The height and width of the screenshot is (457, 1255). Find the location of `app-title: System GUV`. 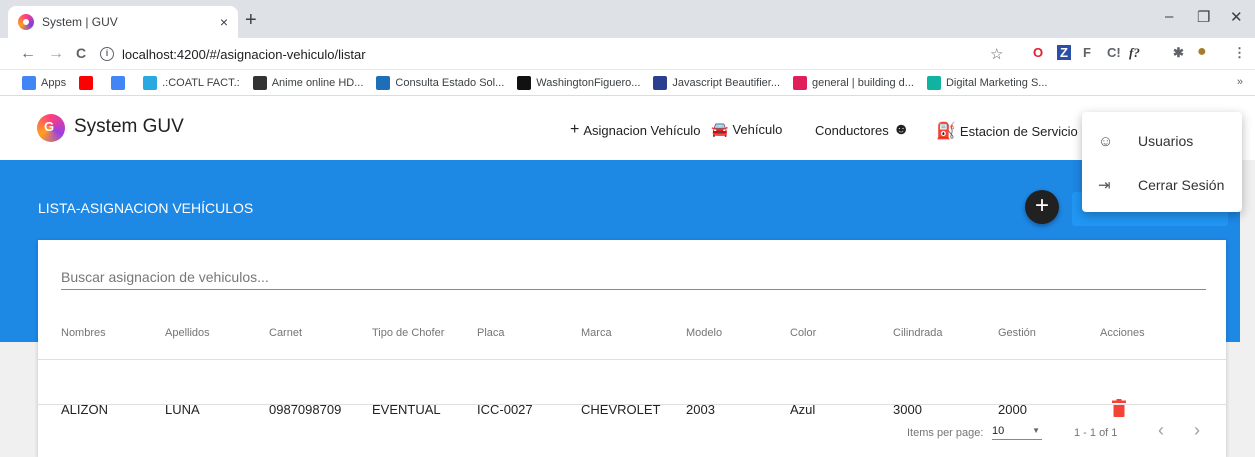

app-title: System GUV is located at coordinates (129, 127).